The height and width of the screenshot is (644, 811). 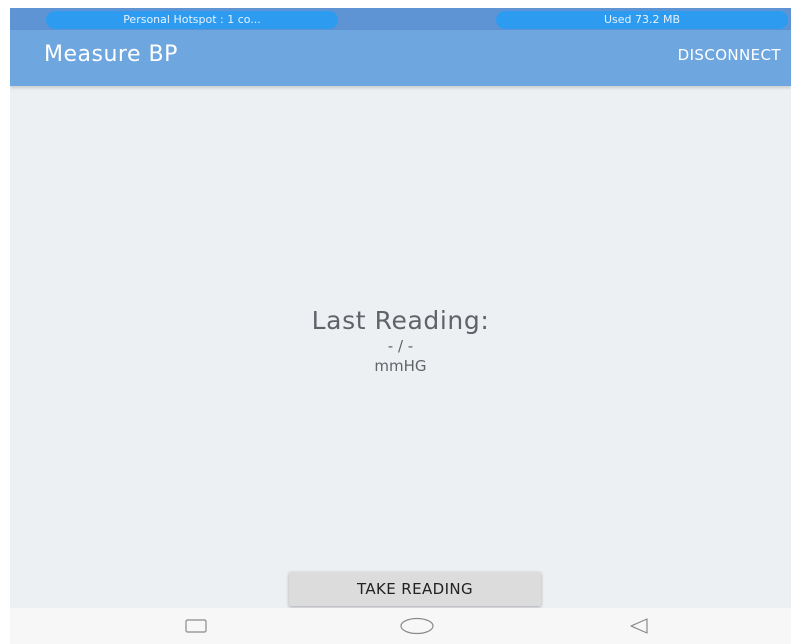 What do you see at coordinates (642, 20) in the screenshot?
I see `data-usage-indicator: Used 73.2 MB` at bounding box center [642, 20].